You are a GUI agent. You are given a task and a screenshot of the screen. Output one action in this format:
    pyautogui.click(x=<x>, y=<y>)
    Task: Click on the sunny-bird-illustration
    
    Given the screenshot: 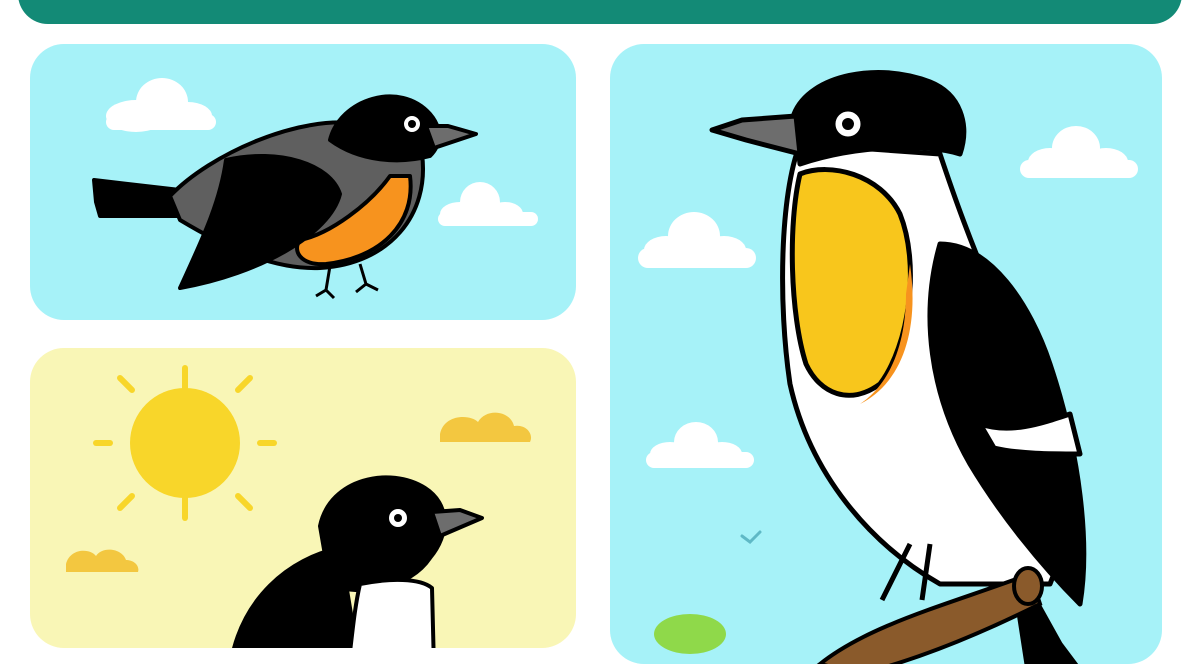 What is the action you would take?
    pyautogui.click(x=358, y=561)
    